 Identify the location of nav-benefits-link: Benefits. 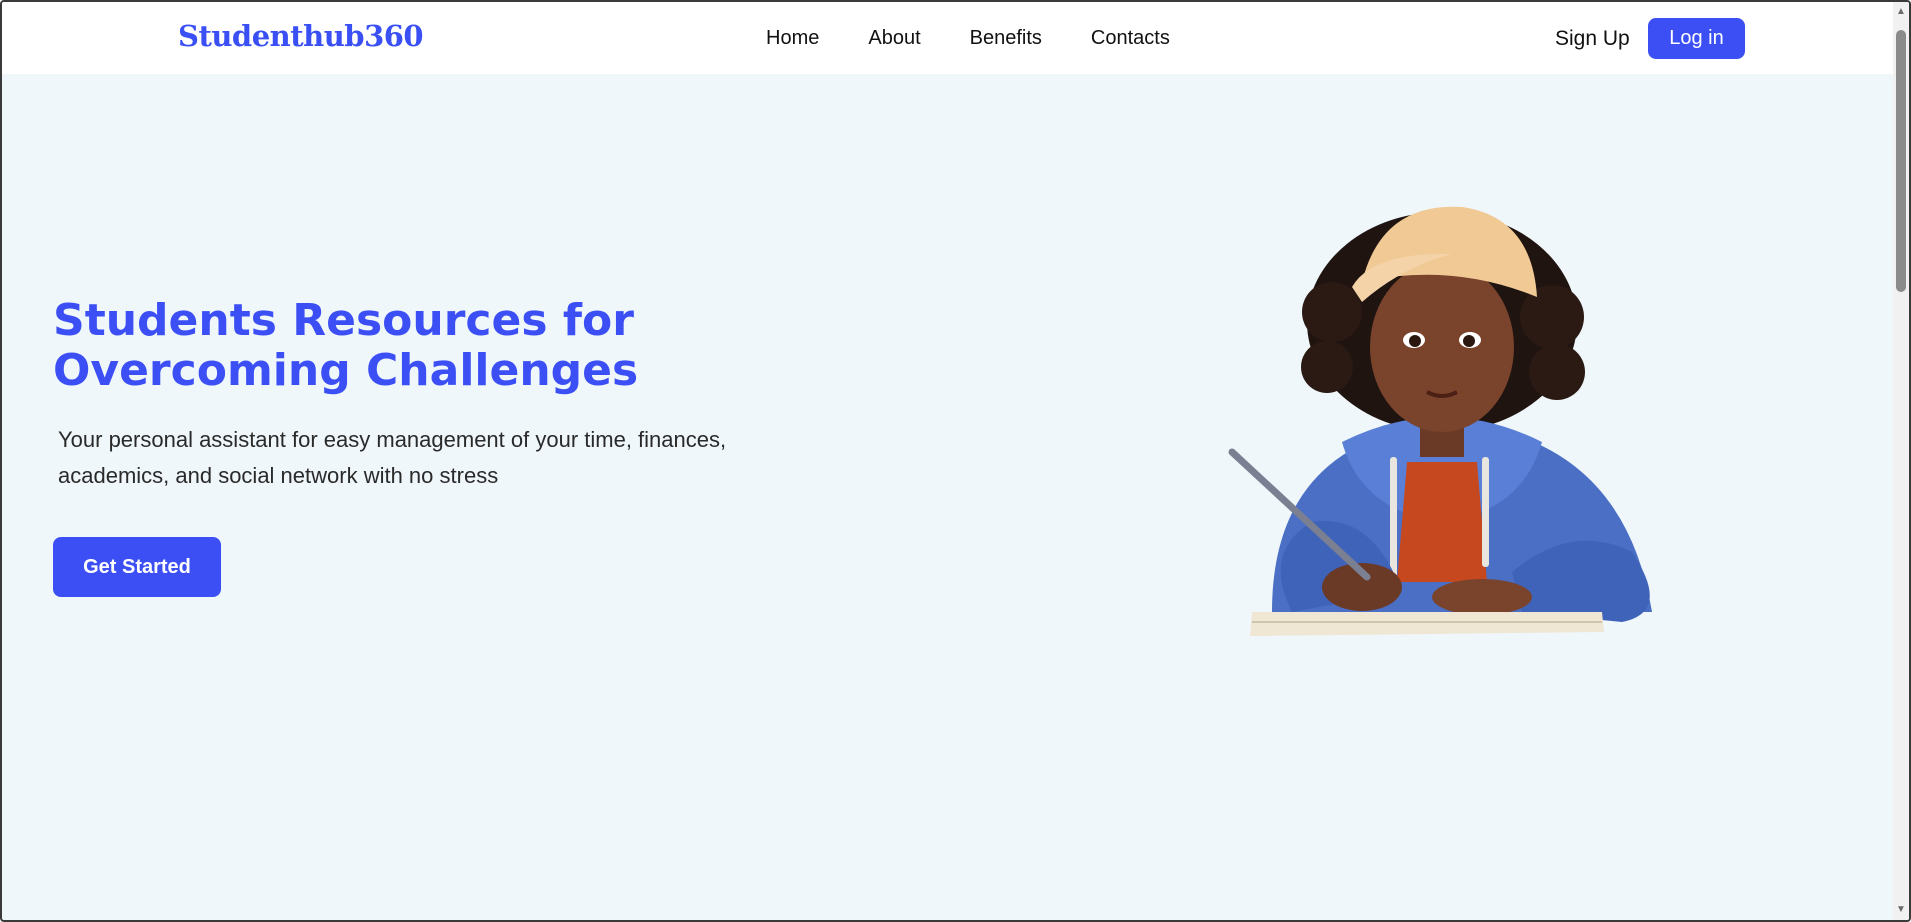
(1006, 38).